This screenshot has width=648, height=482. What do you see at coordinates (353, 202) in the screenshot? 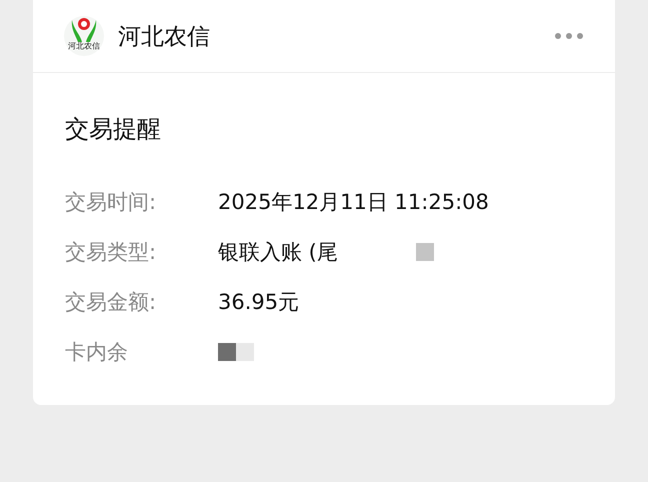
I see `field-value: 2025年12月11日 11:25:08` at bounding box center [353, 202].